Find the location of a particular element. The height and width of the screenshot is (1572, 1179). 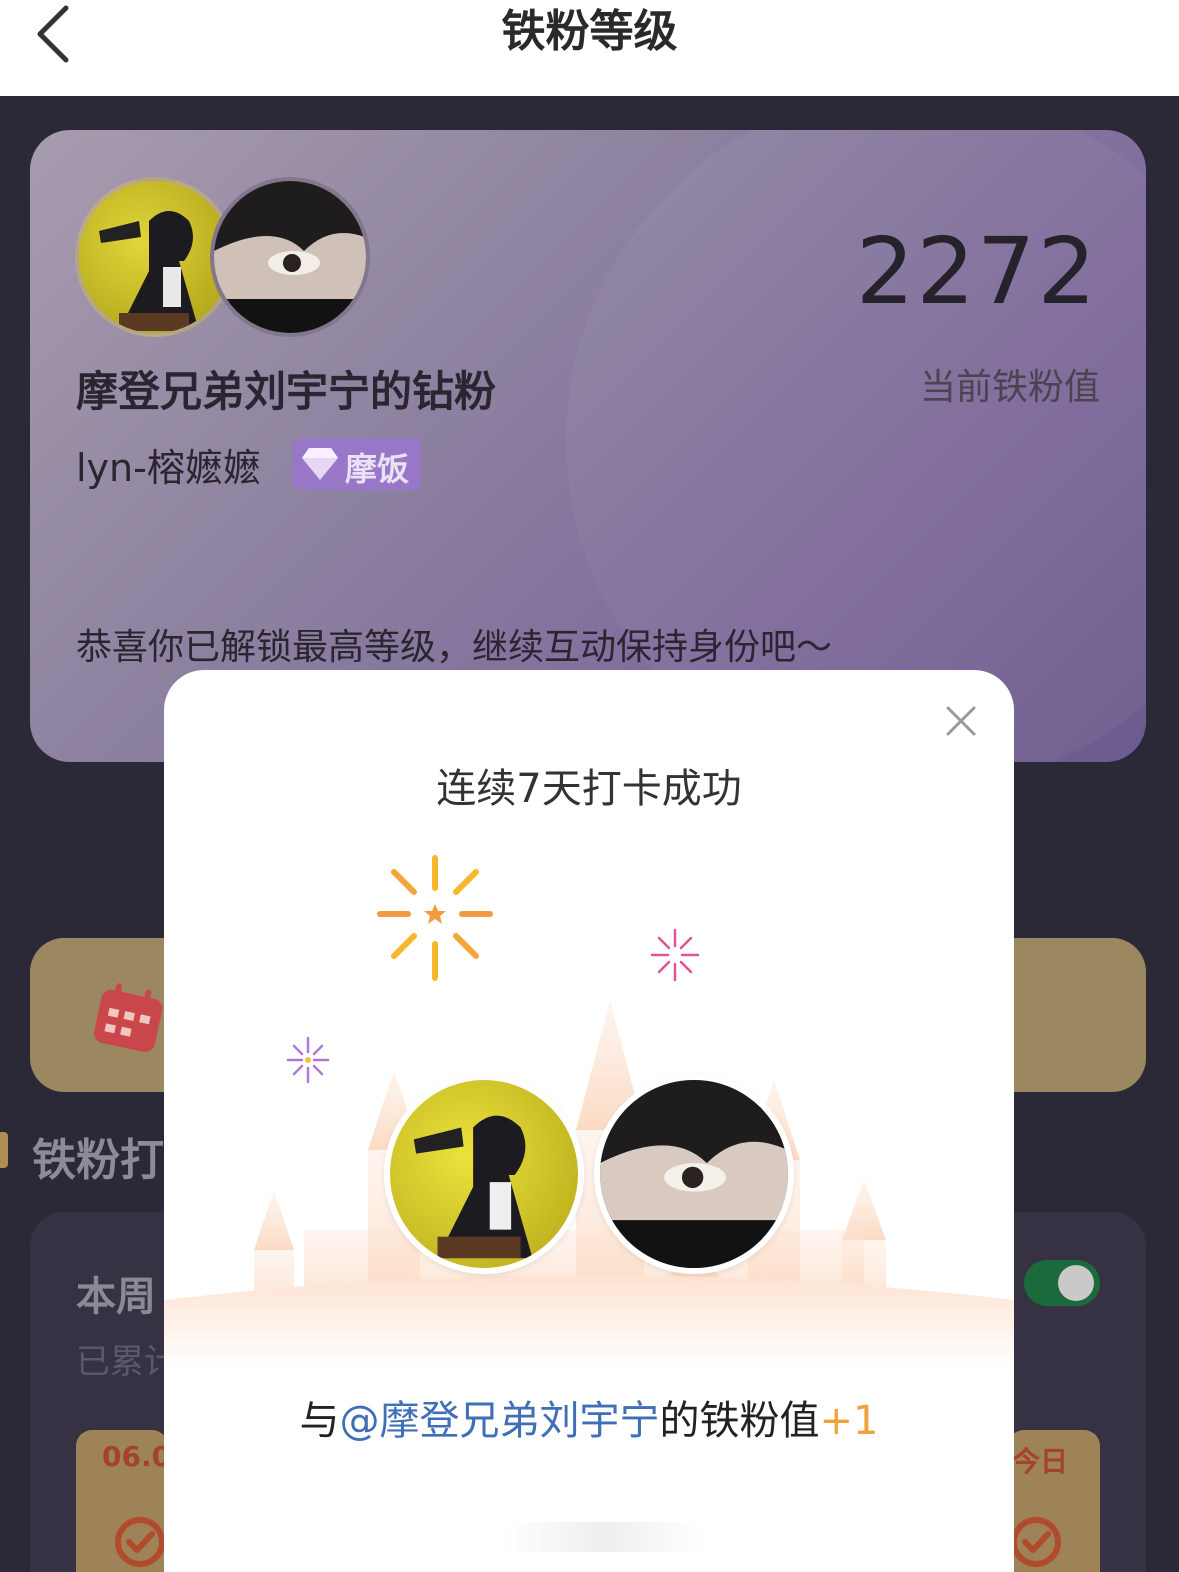

toggle-knob is located at coordinates (1076, 1283).